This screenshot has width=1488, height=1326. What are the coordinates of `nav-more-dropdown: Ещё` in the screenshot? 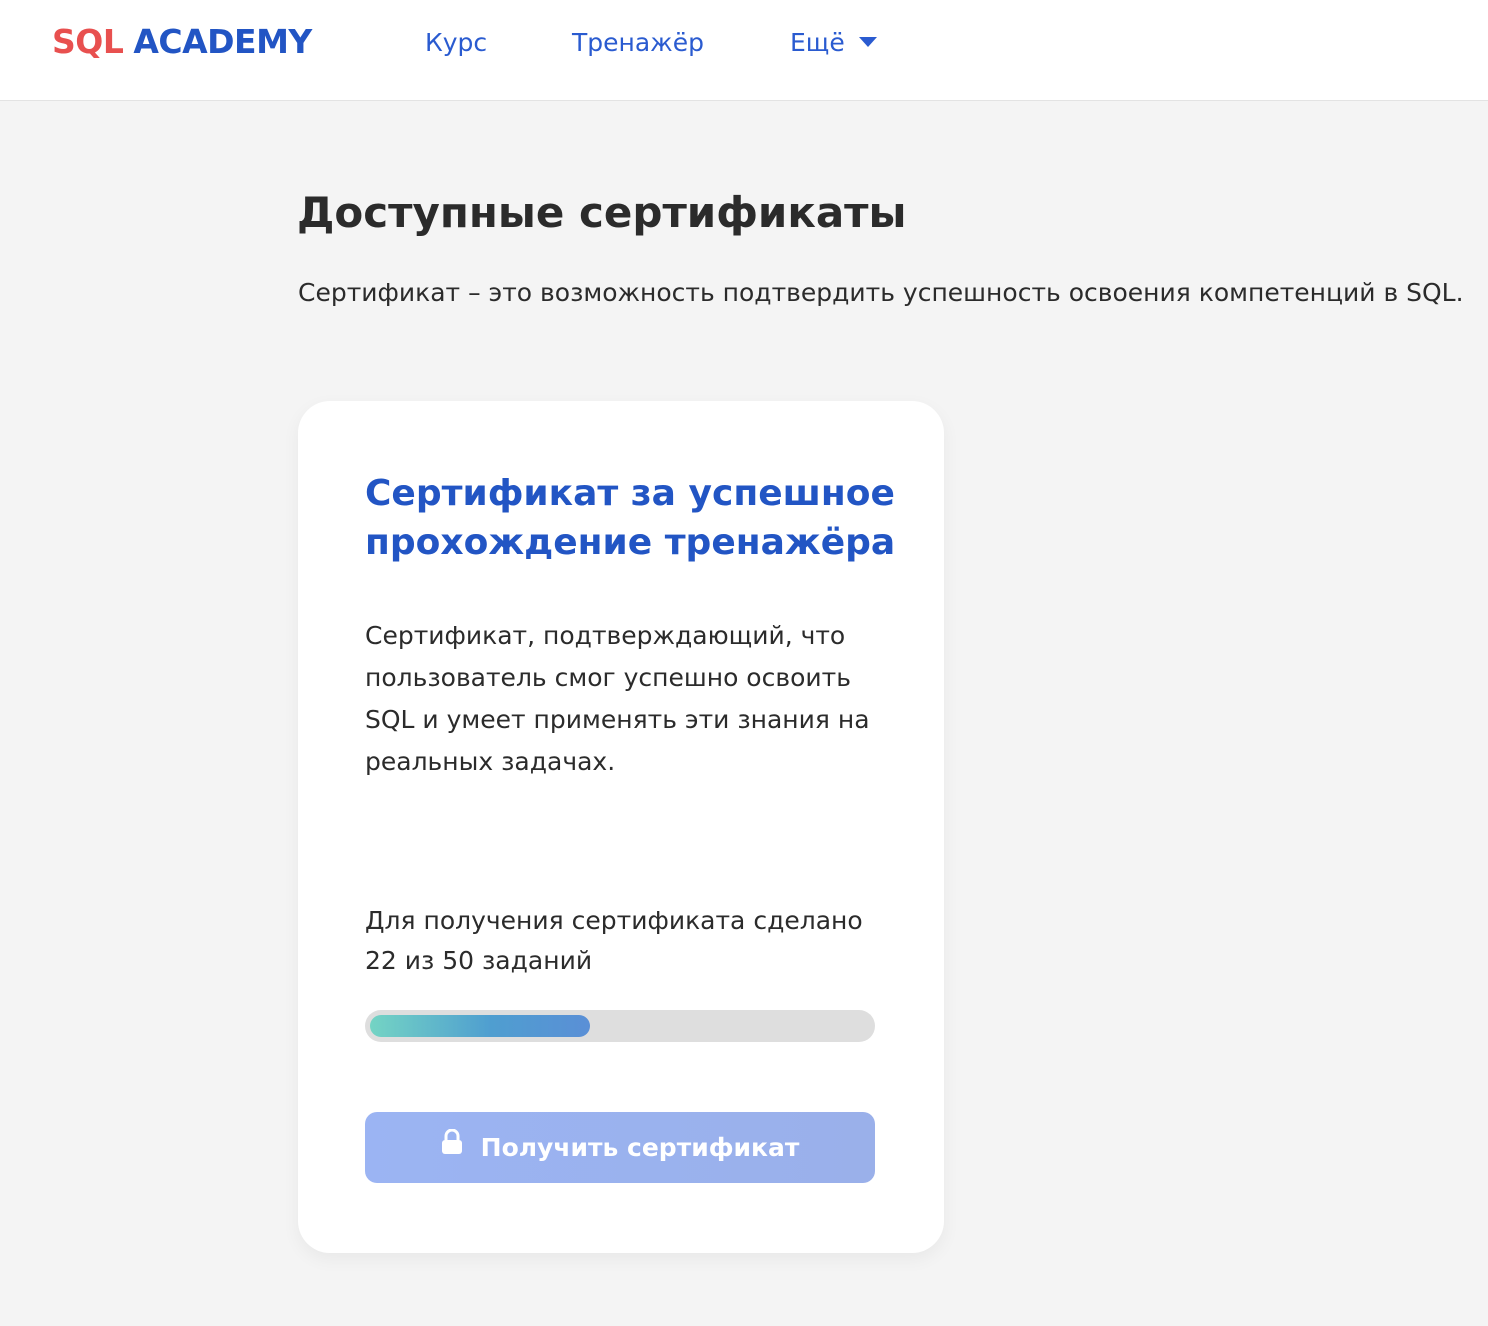 It's located at (833, 42).